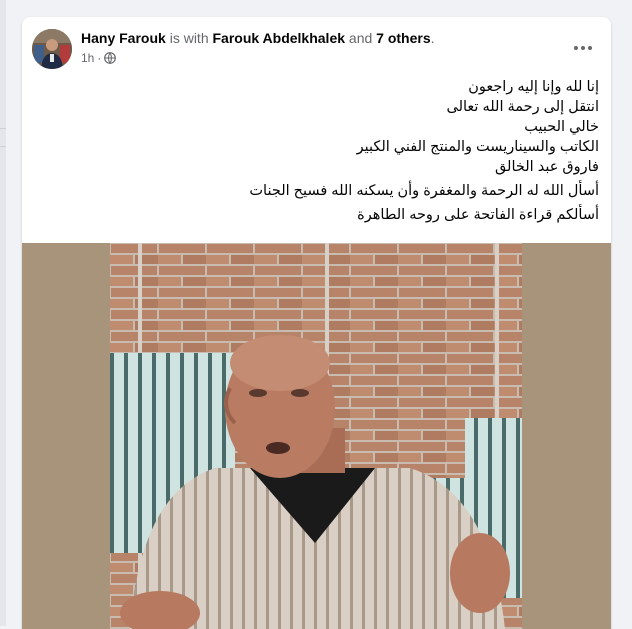  Describe the element at coordinates (533, 87) in the screenshot. I see `post-text-line: إنا لله وإنا إليه راجعون` at that location.